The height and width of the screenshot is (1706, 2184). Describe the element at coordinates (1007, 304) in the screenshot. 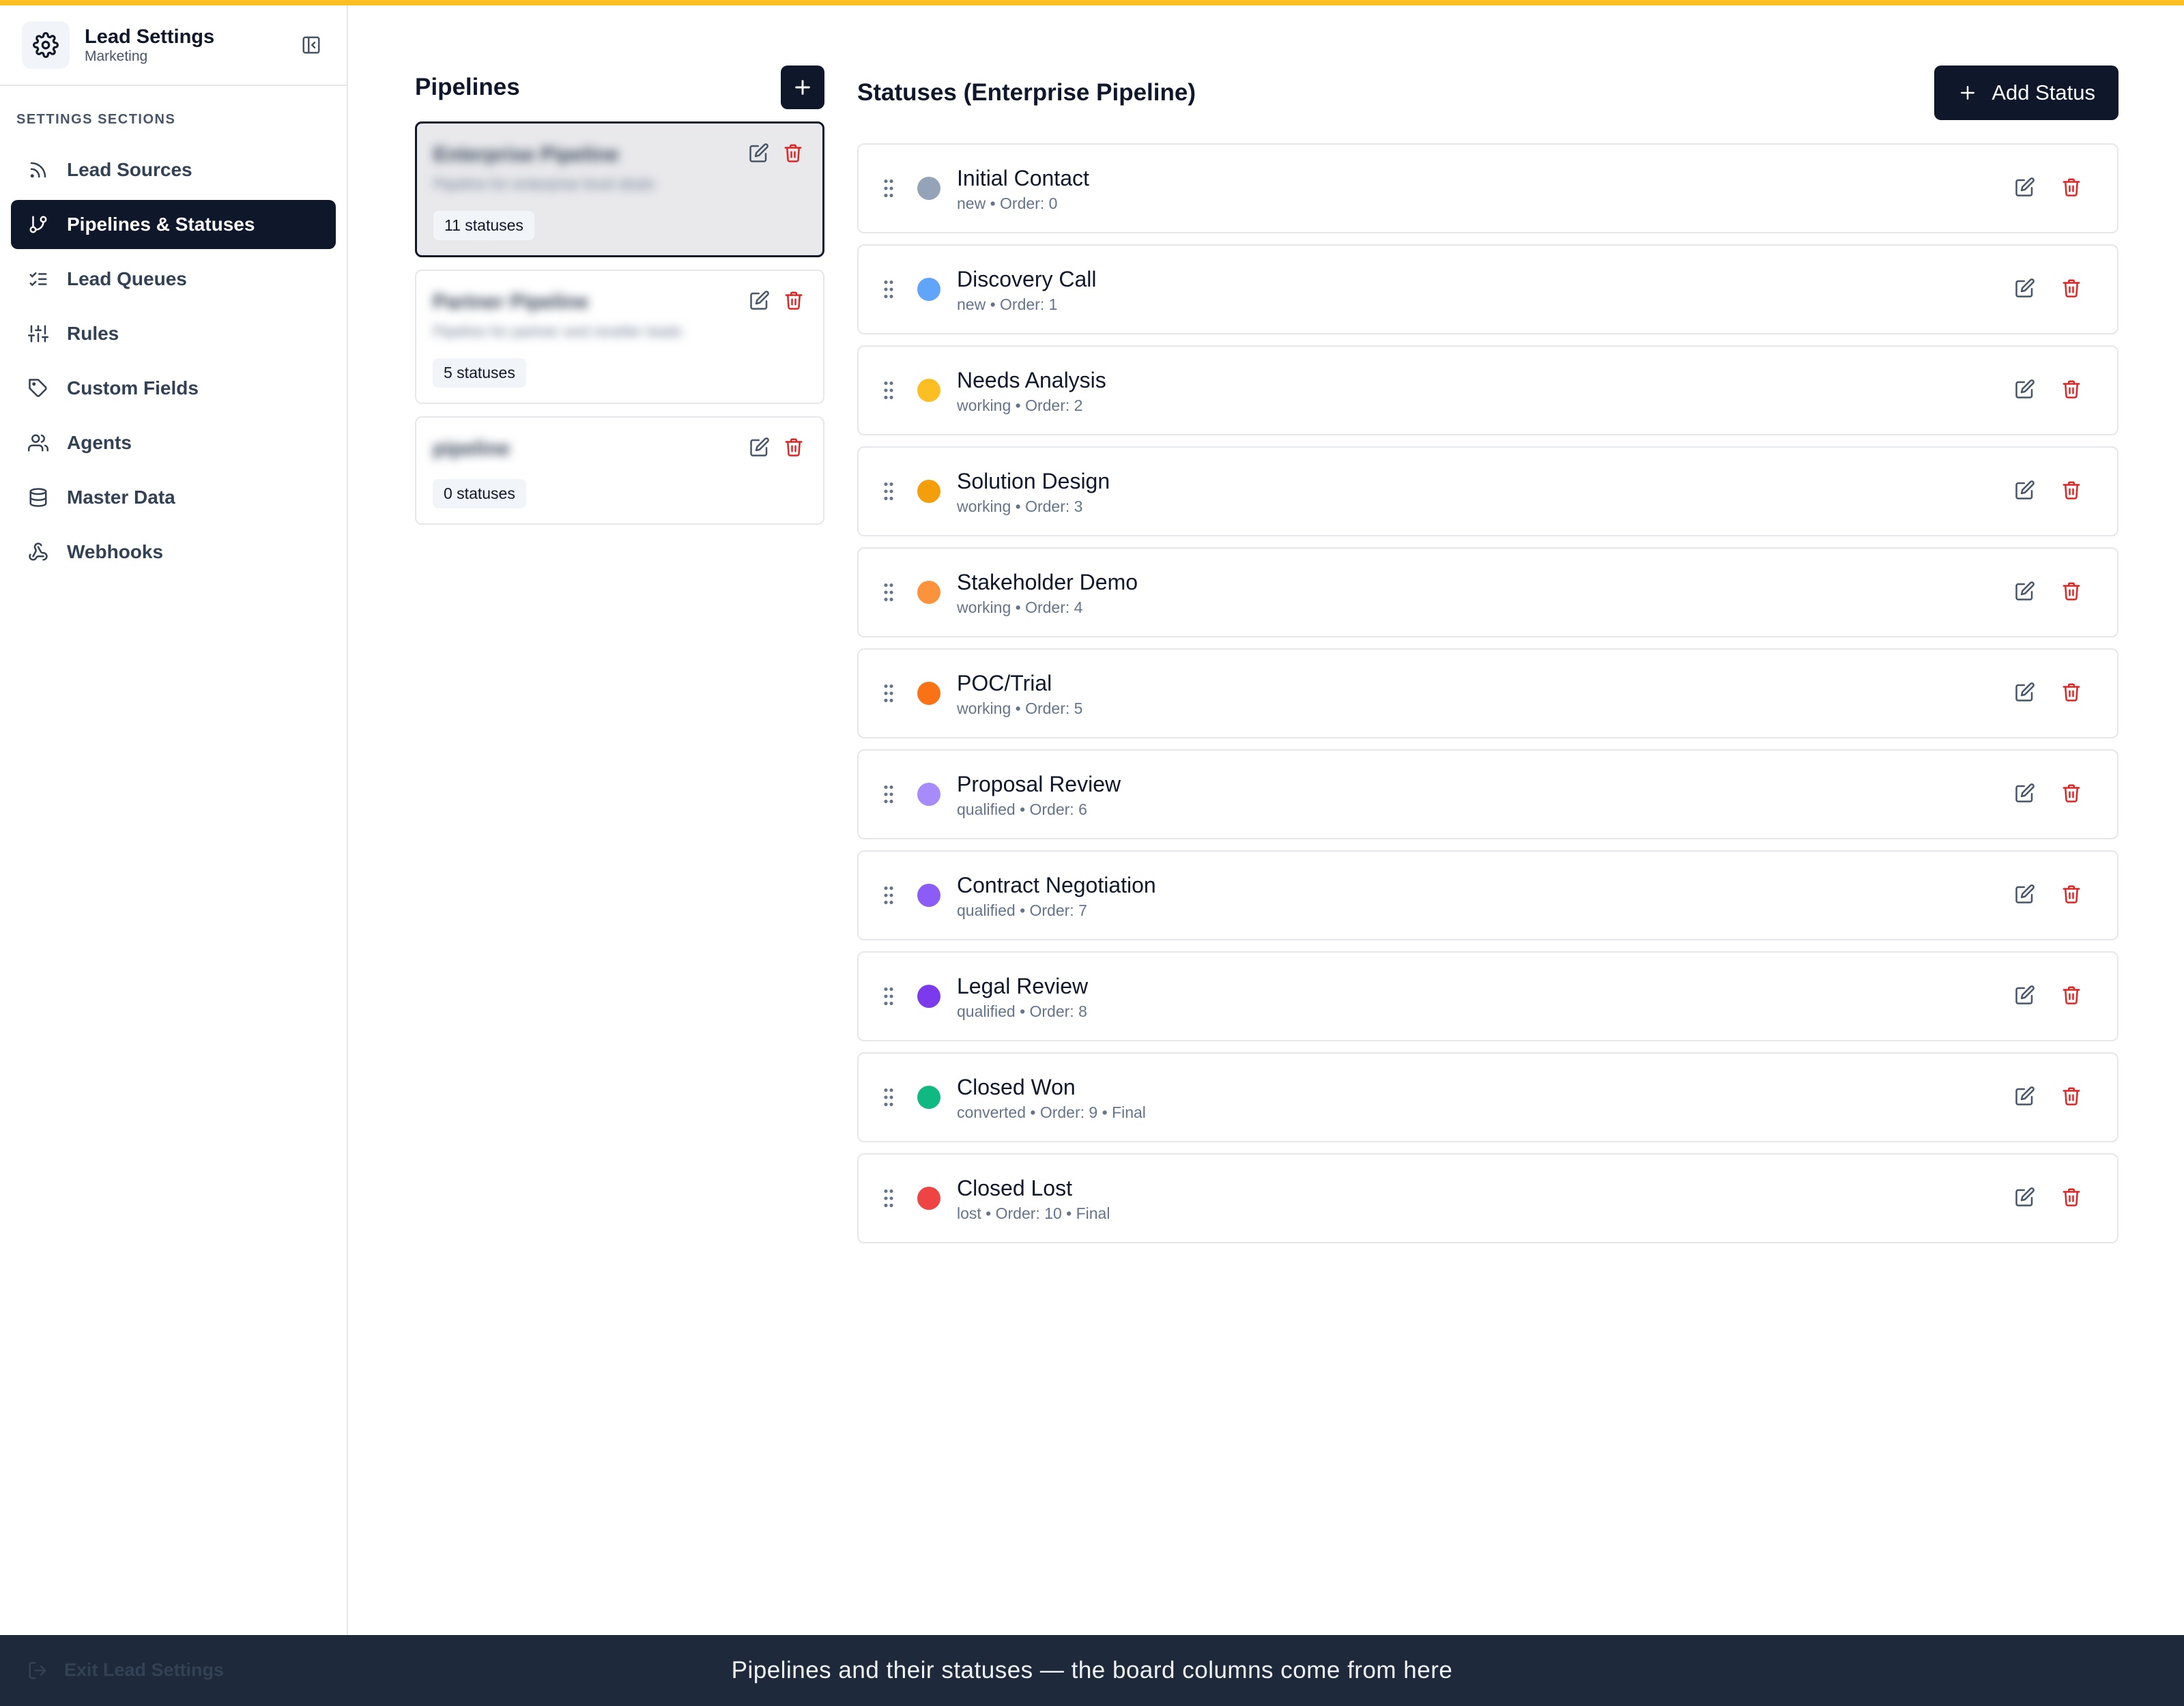

I see `status-meta: new • Order: 1` at that location.